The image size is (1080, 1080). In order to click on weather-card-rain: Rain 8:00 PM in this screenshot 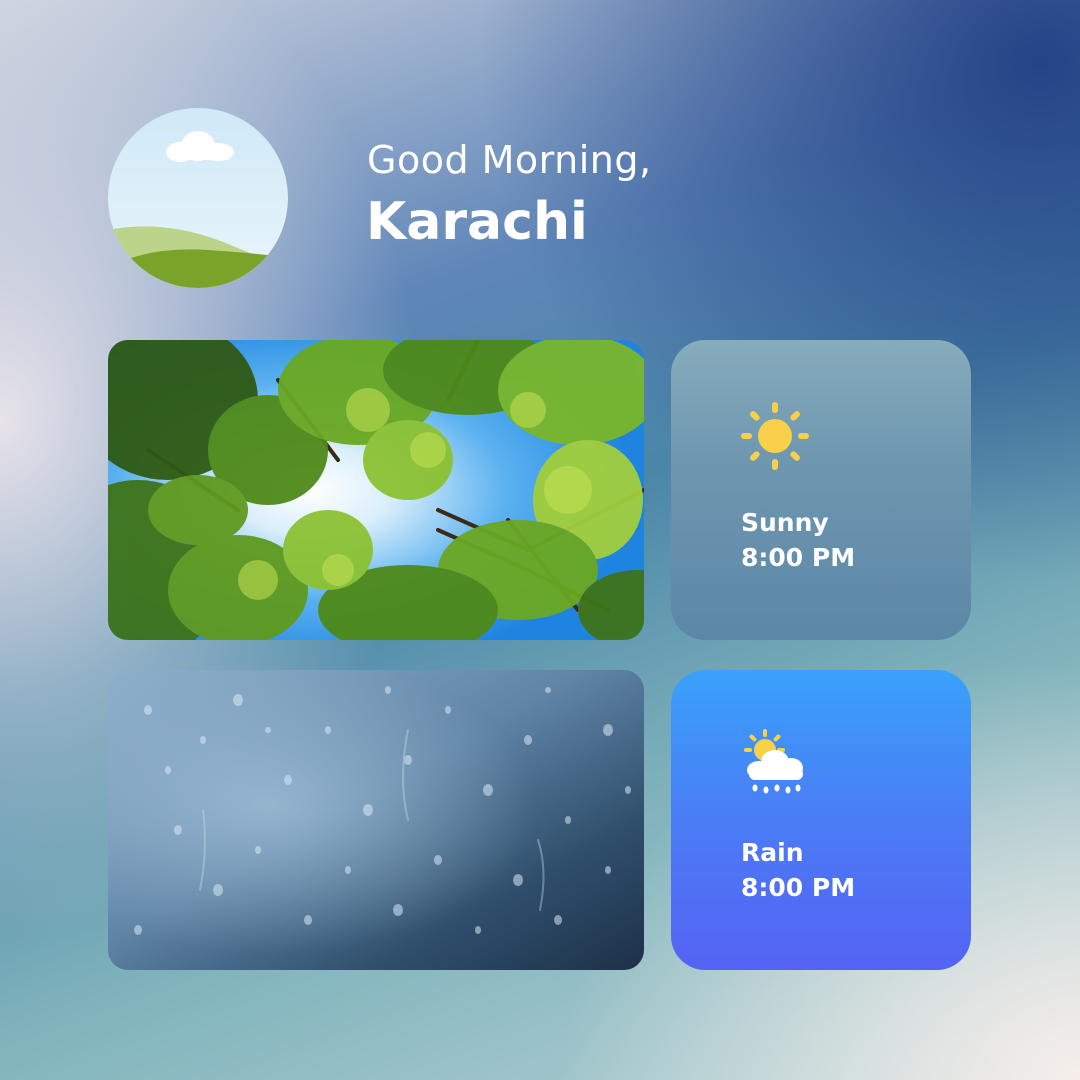, I will do `click(821, 820)`.